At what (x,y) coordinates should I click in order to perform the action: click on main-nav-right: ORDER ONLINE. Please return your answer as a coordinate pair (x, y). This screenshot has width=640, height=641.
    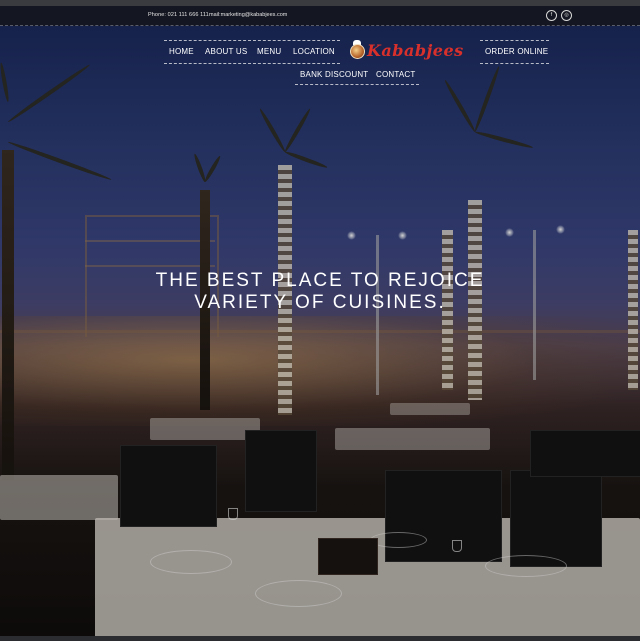
    Looking at the image, I should click on (514, 52).